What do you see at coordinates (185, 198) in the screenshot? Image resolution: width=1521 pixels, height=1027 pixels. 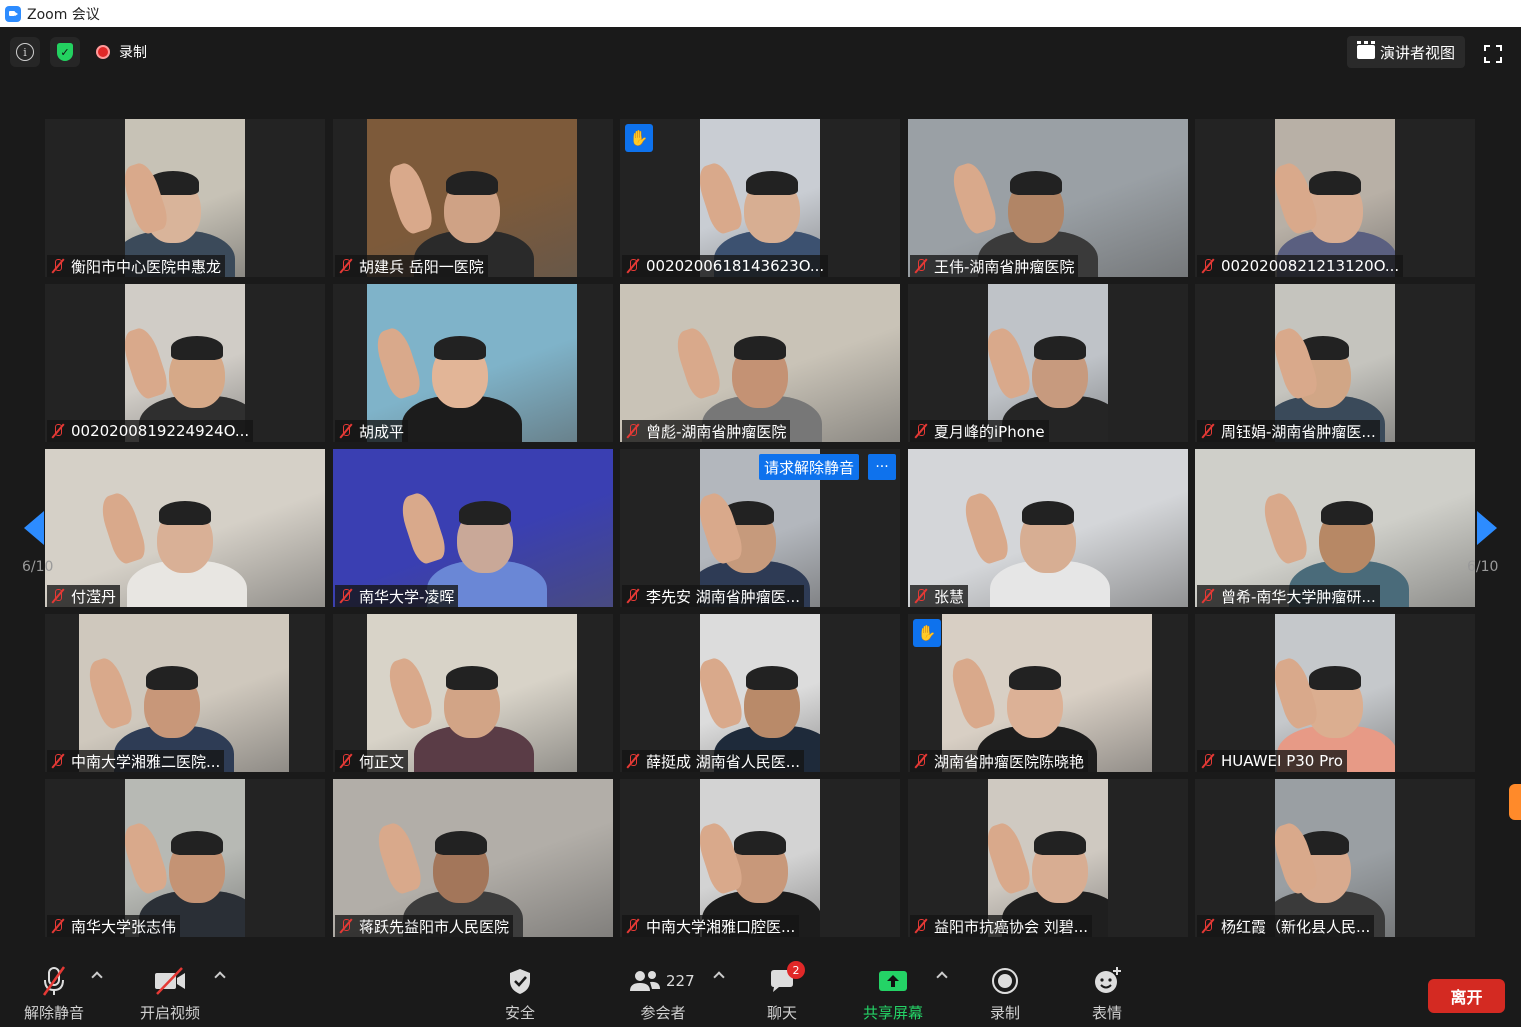 I see `participant-tile: 衡阳市中心医院申惠龙` at bounding box center [185, 198].